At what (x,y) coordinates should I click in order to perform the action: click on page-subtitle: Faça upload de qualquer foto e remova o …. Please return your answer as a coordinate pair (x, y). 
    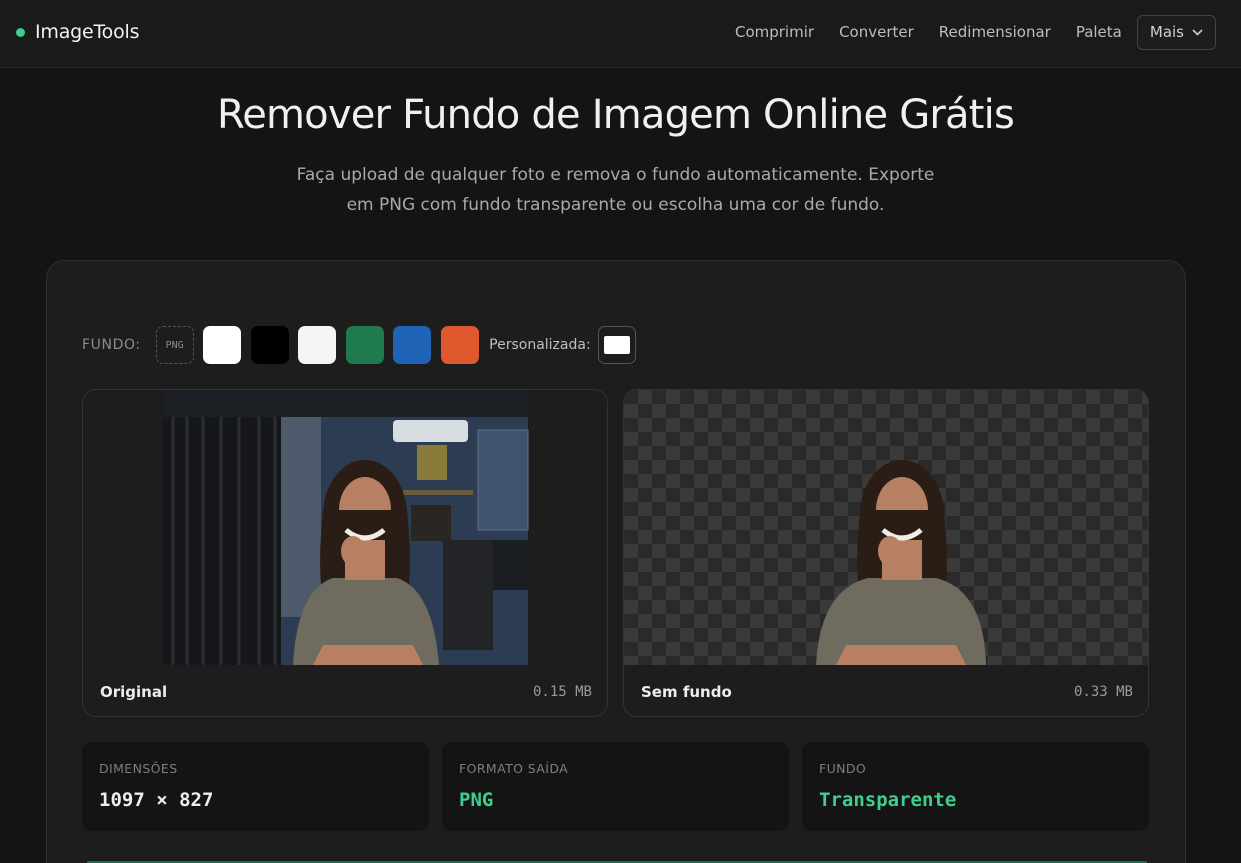
    Looking at the image, I should click on (615, 190).